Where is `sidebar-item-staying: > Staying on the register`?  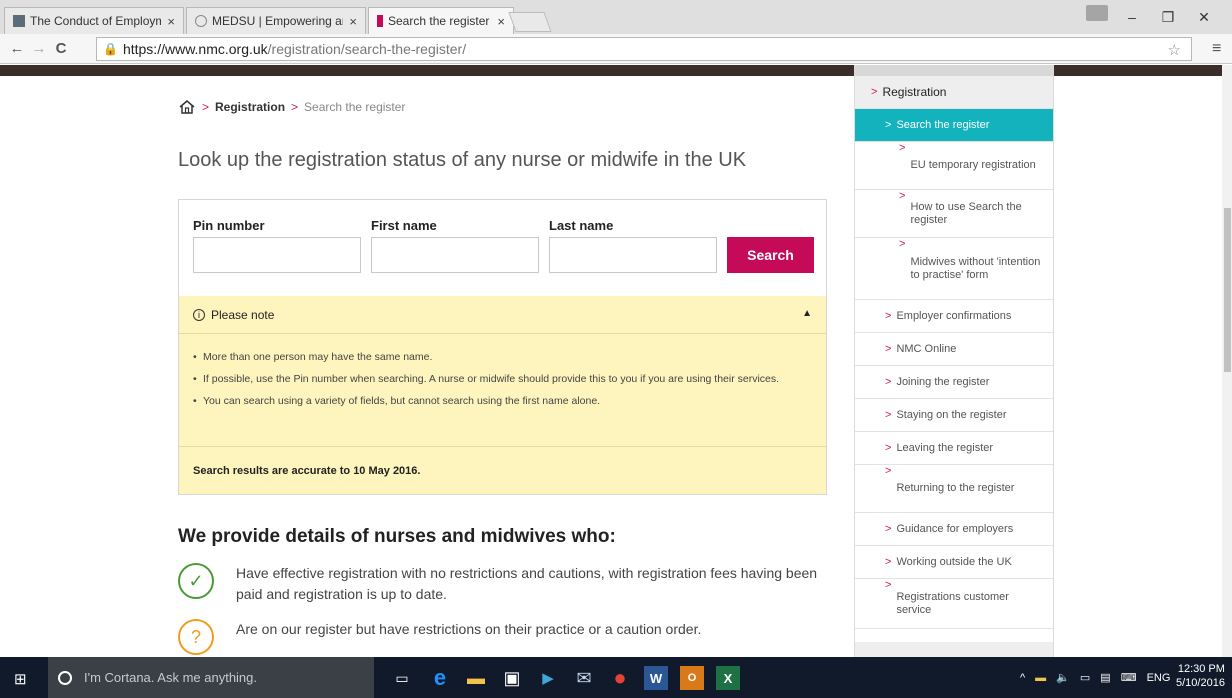
sidebar-item-staying: > Staying on the register is located at coordinates (954, 415).